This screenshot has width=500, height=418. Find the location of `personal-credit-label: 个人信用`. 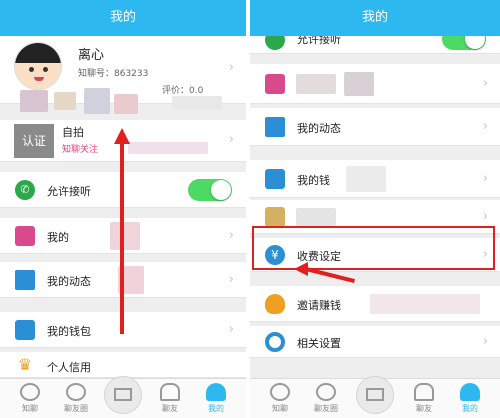

personal-credit-label: 个人信用 is located at coordinates (69, 367).